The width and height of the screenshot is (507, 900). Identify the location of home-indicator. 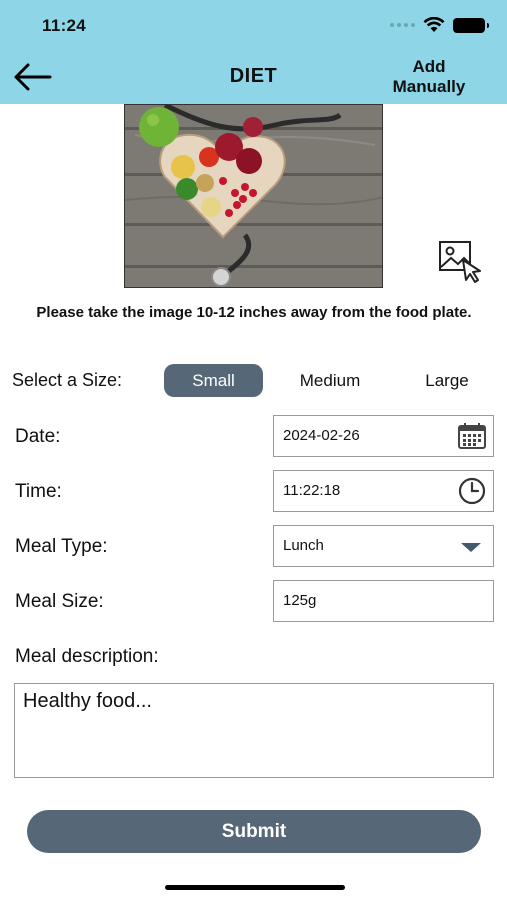
(255, 887).